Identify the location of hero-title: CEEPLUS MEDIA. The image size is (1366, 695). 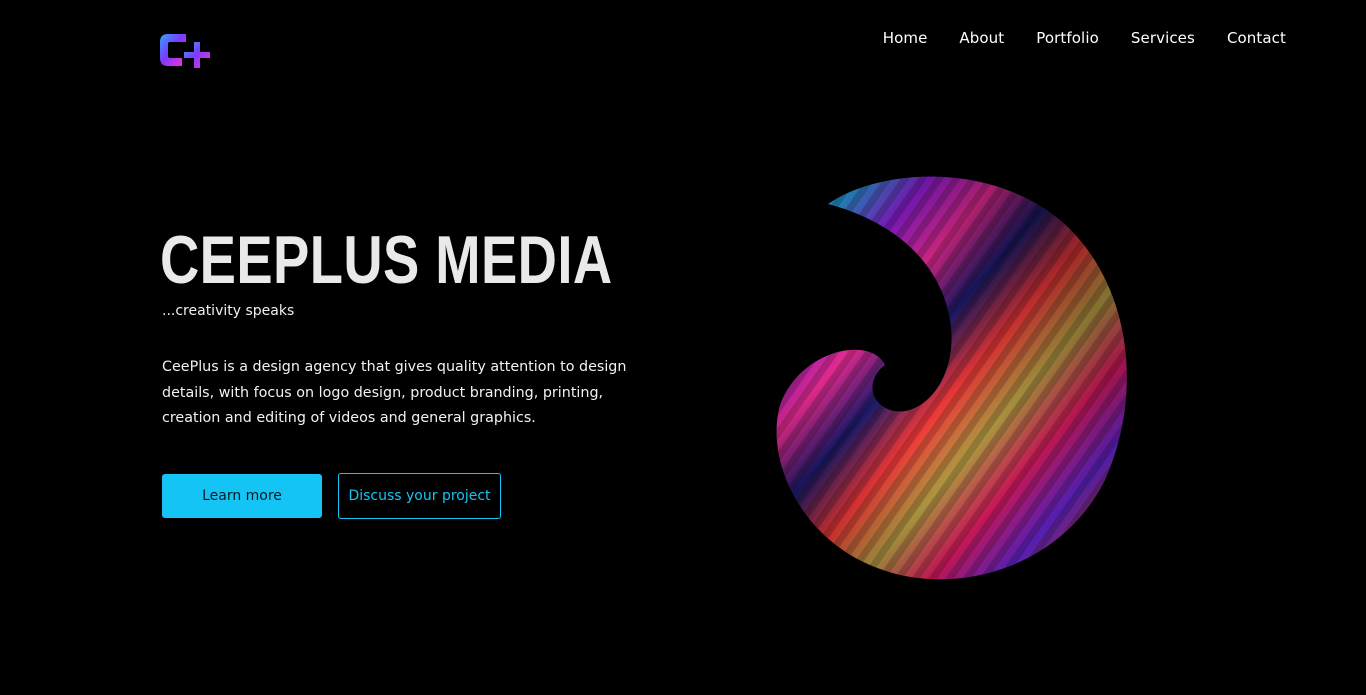
(386, 260).